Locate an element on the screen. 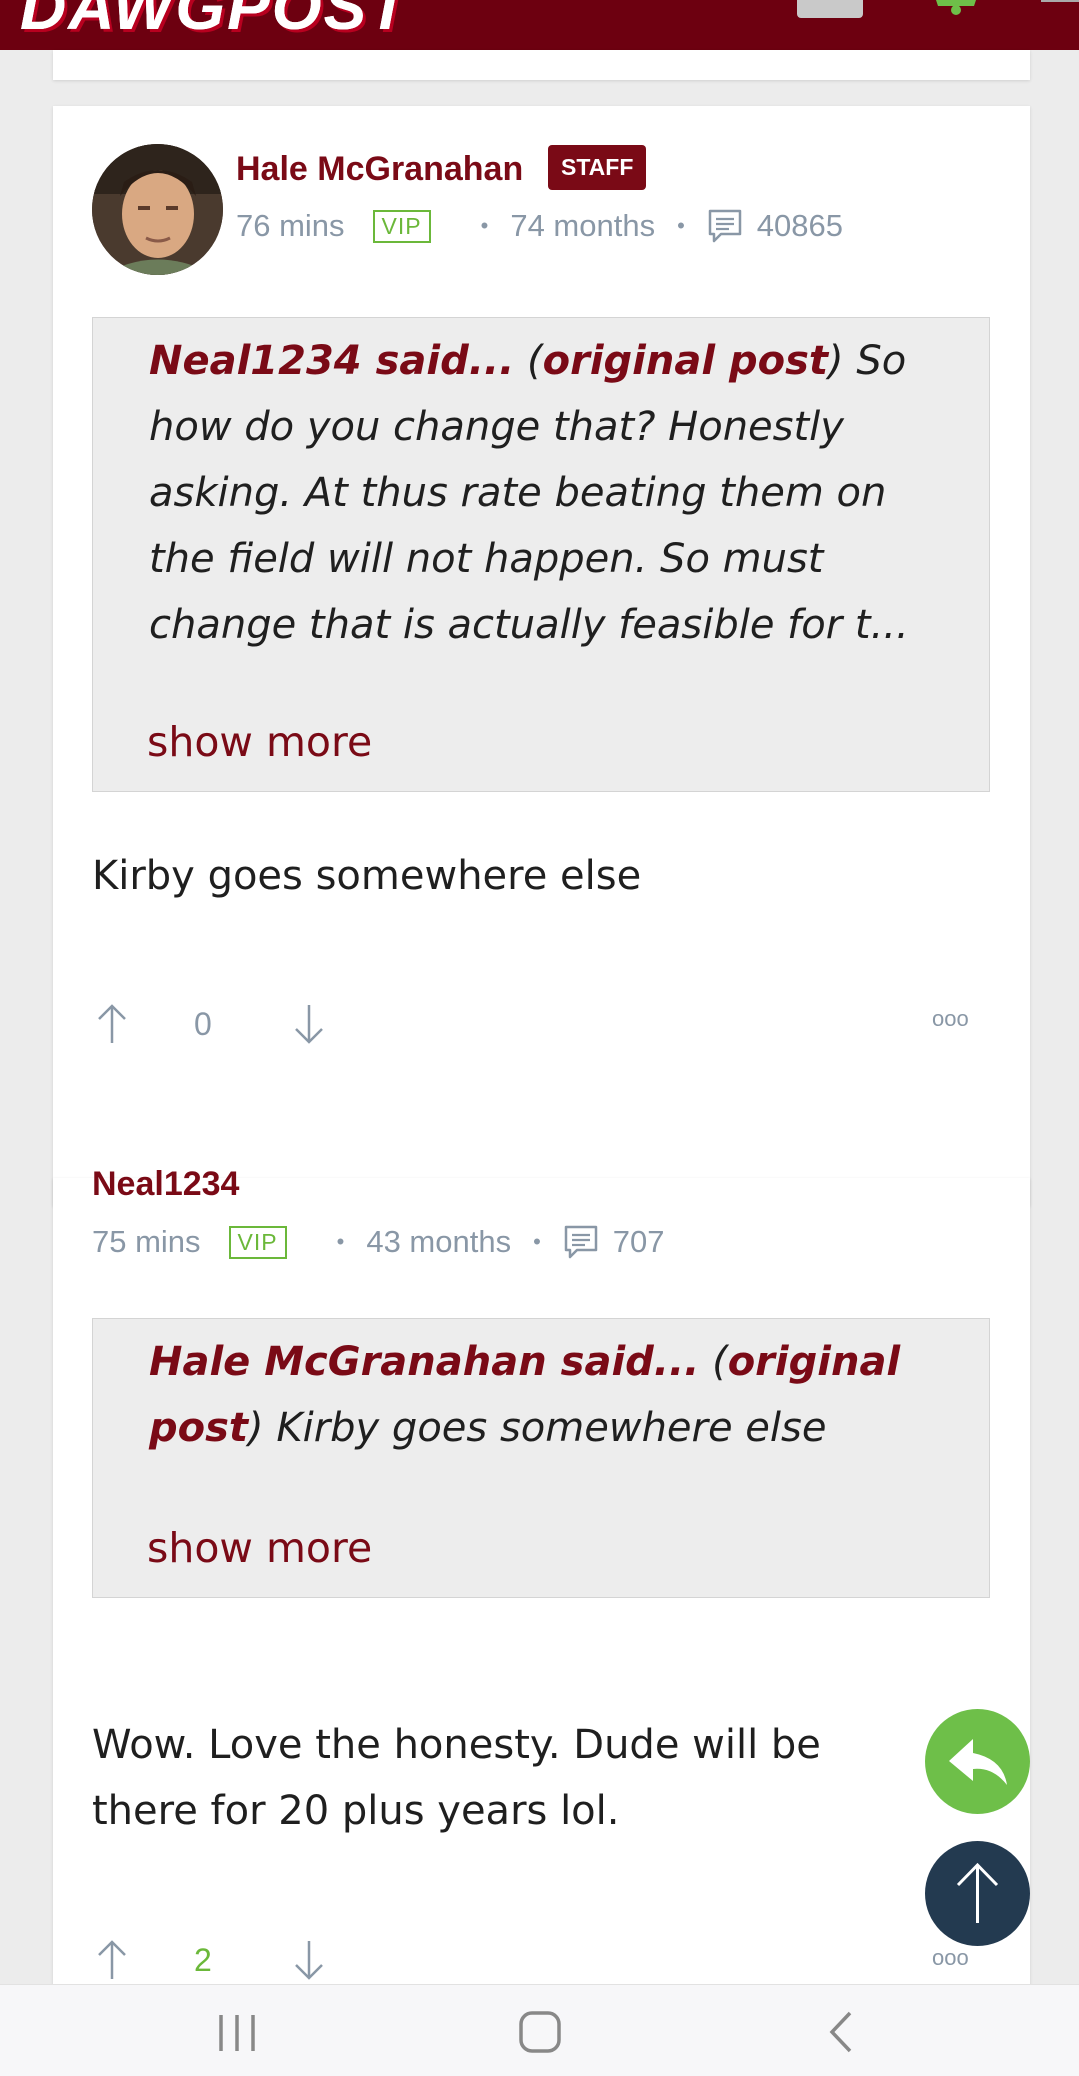  quote-line: post) Kirby goes somewhere else is located at coordinates (524, 1428).